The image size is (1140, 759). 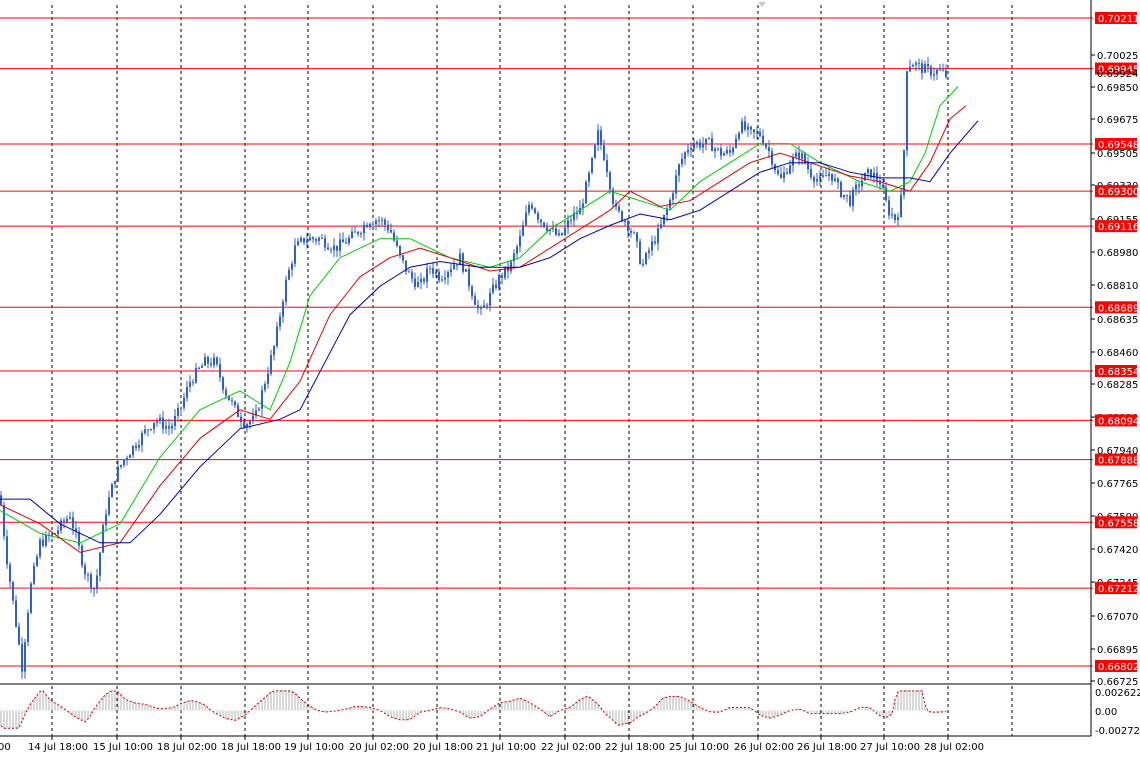 I want to click on level-price-label: 0.68354, so click(x=1118, y=372).